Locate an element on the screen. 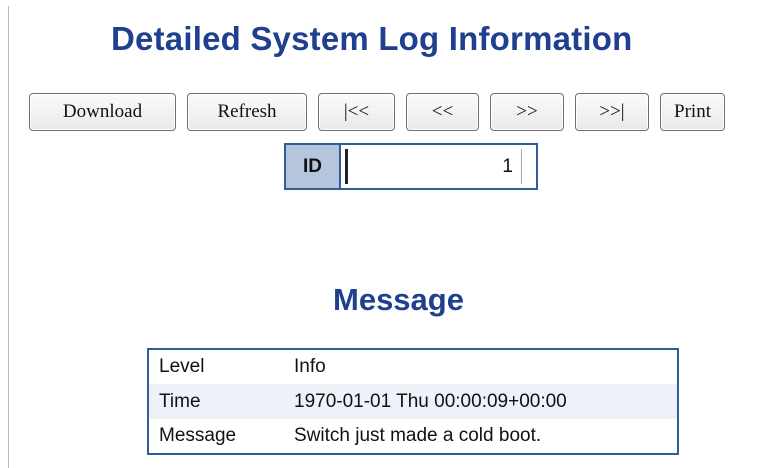 Image resolution: width=758 pixels, height=468 pixels. id-input is located at coordinates (433, 166).